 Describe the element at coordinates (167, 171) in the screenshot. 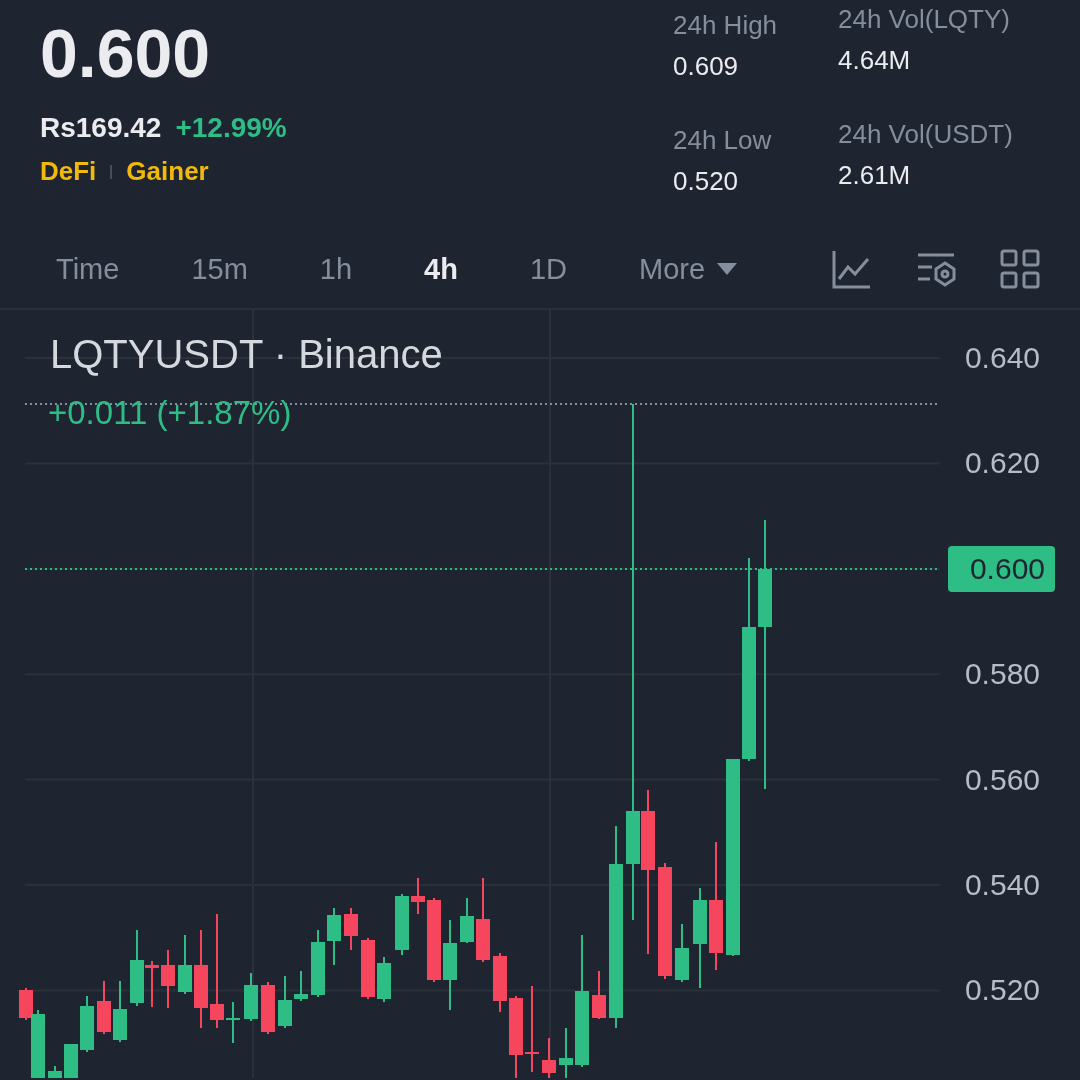

I see `tag-link: Gainer` at that location.